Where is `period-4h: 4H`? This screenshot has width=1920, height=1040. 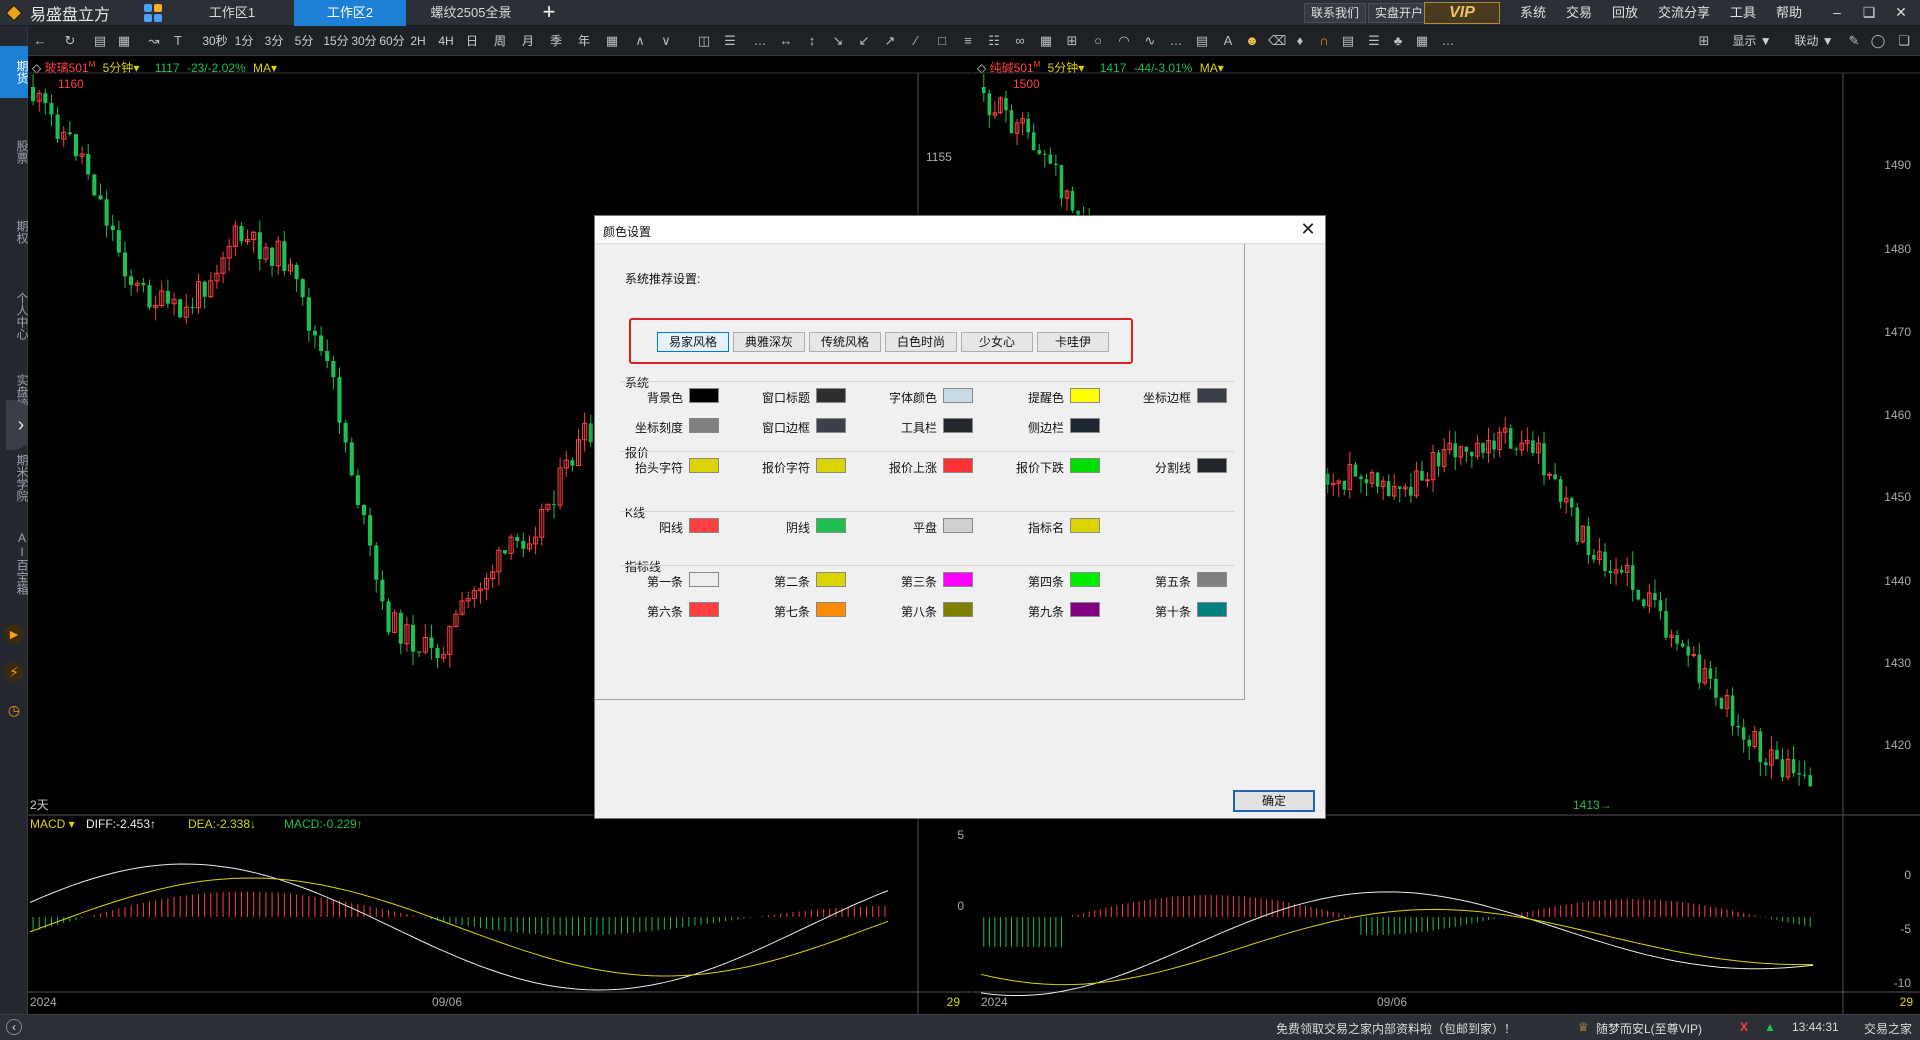 period-4h: 4H is located at coordinates (446, 41).